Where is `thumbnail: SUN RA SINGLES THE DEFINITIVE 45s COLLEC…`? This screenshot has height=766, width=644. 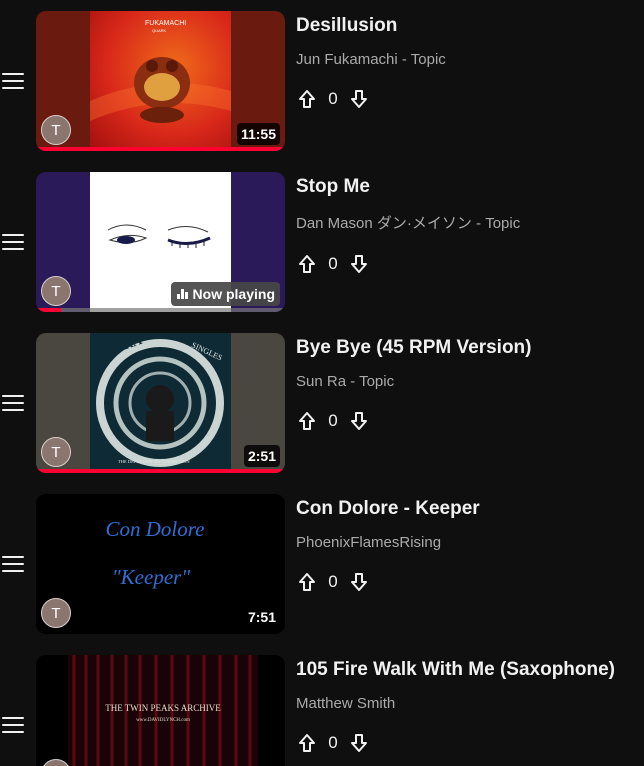 thumbnail: SUN RA SINGLES THE DEFINITIVE 45s COLLEC… is located at coordinates (160, 403).